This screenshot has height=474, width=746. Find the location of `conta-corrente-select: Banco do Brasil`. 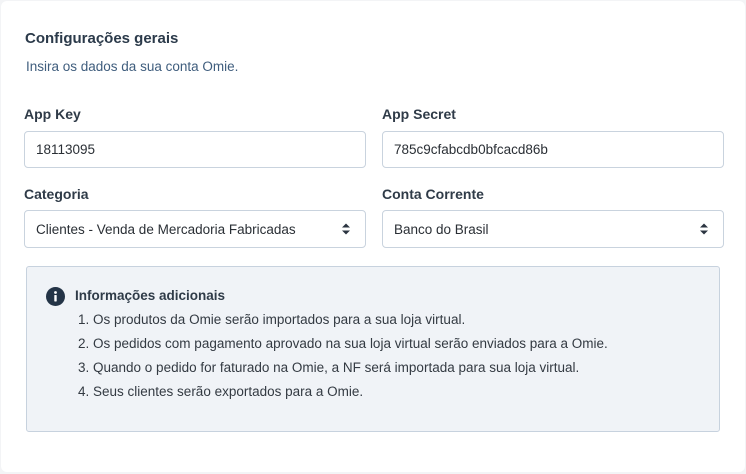

conta-corrente-select: Banco do Brasil is located at coordinates (553, 229).